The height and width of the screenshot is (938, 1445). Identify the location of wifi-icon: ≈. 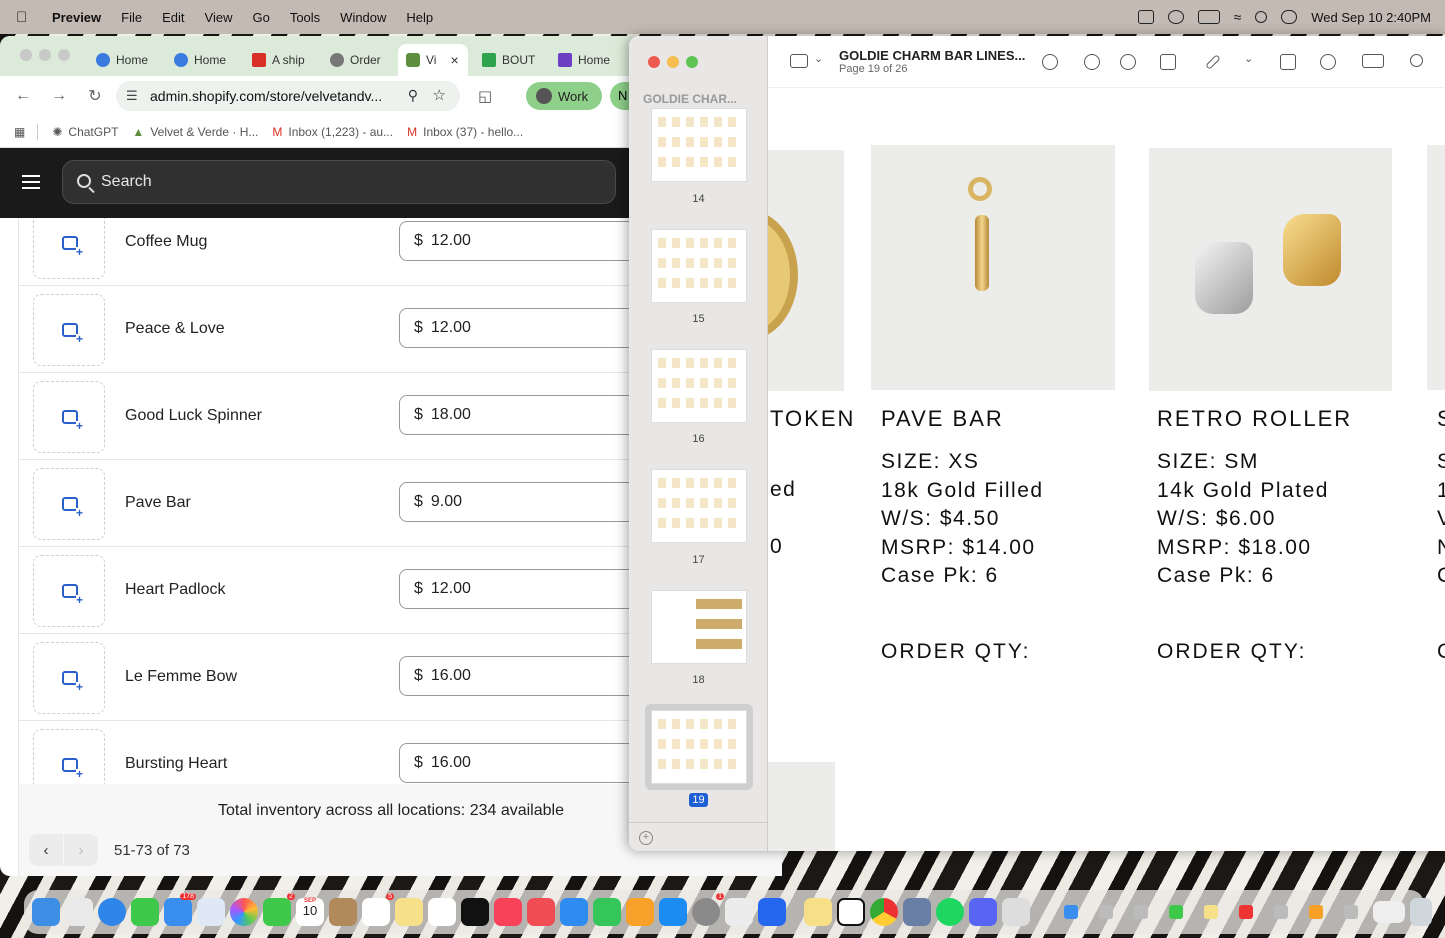
(1238, 17).